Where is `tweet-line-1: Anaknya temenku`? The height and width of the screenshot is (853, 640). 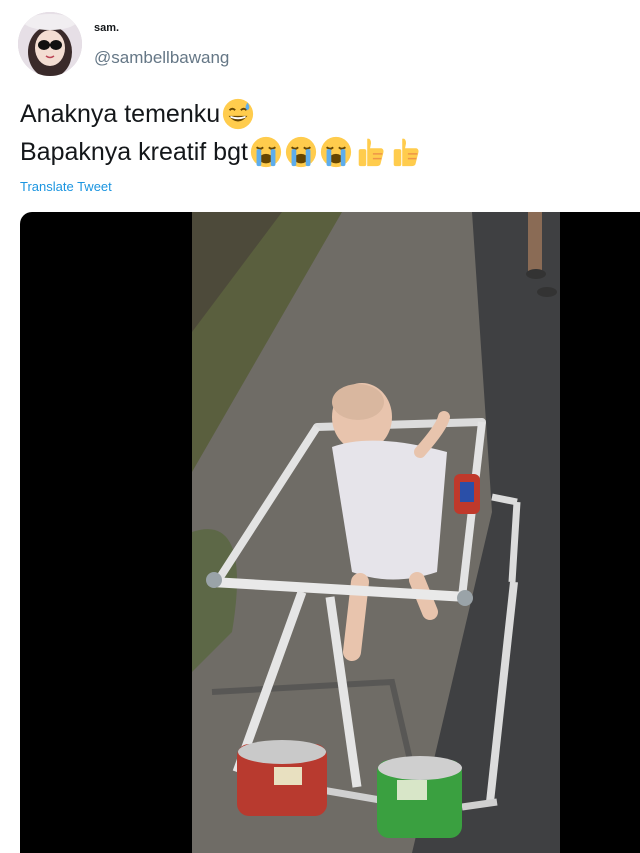
tweet-line-1: Anaknya temenku is located at coordinates (320, 114).